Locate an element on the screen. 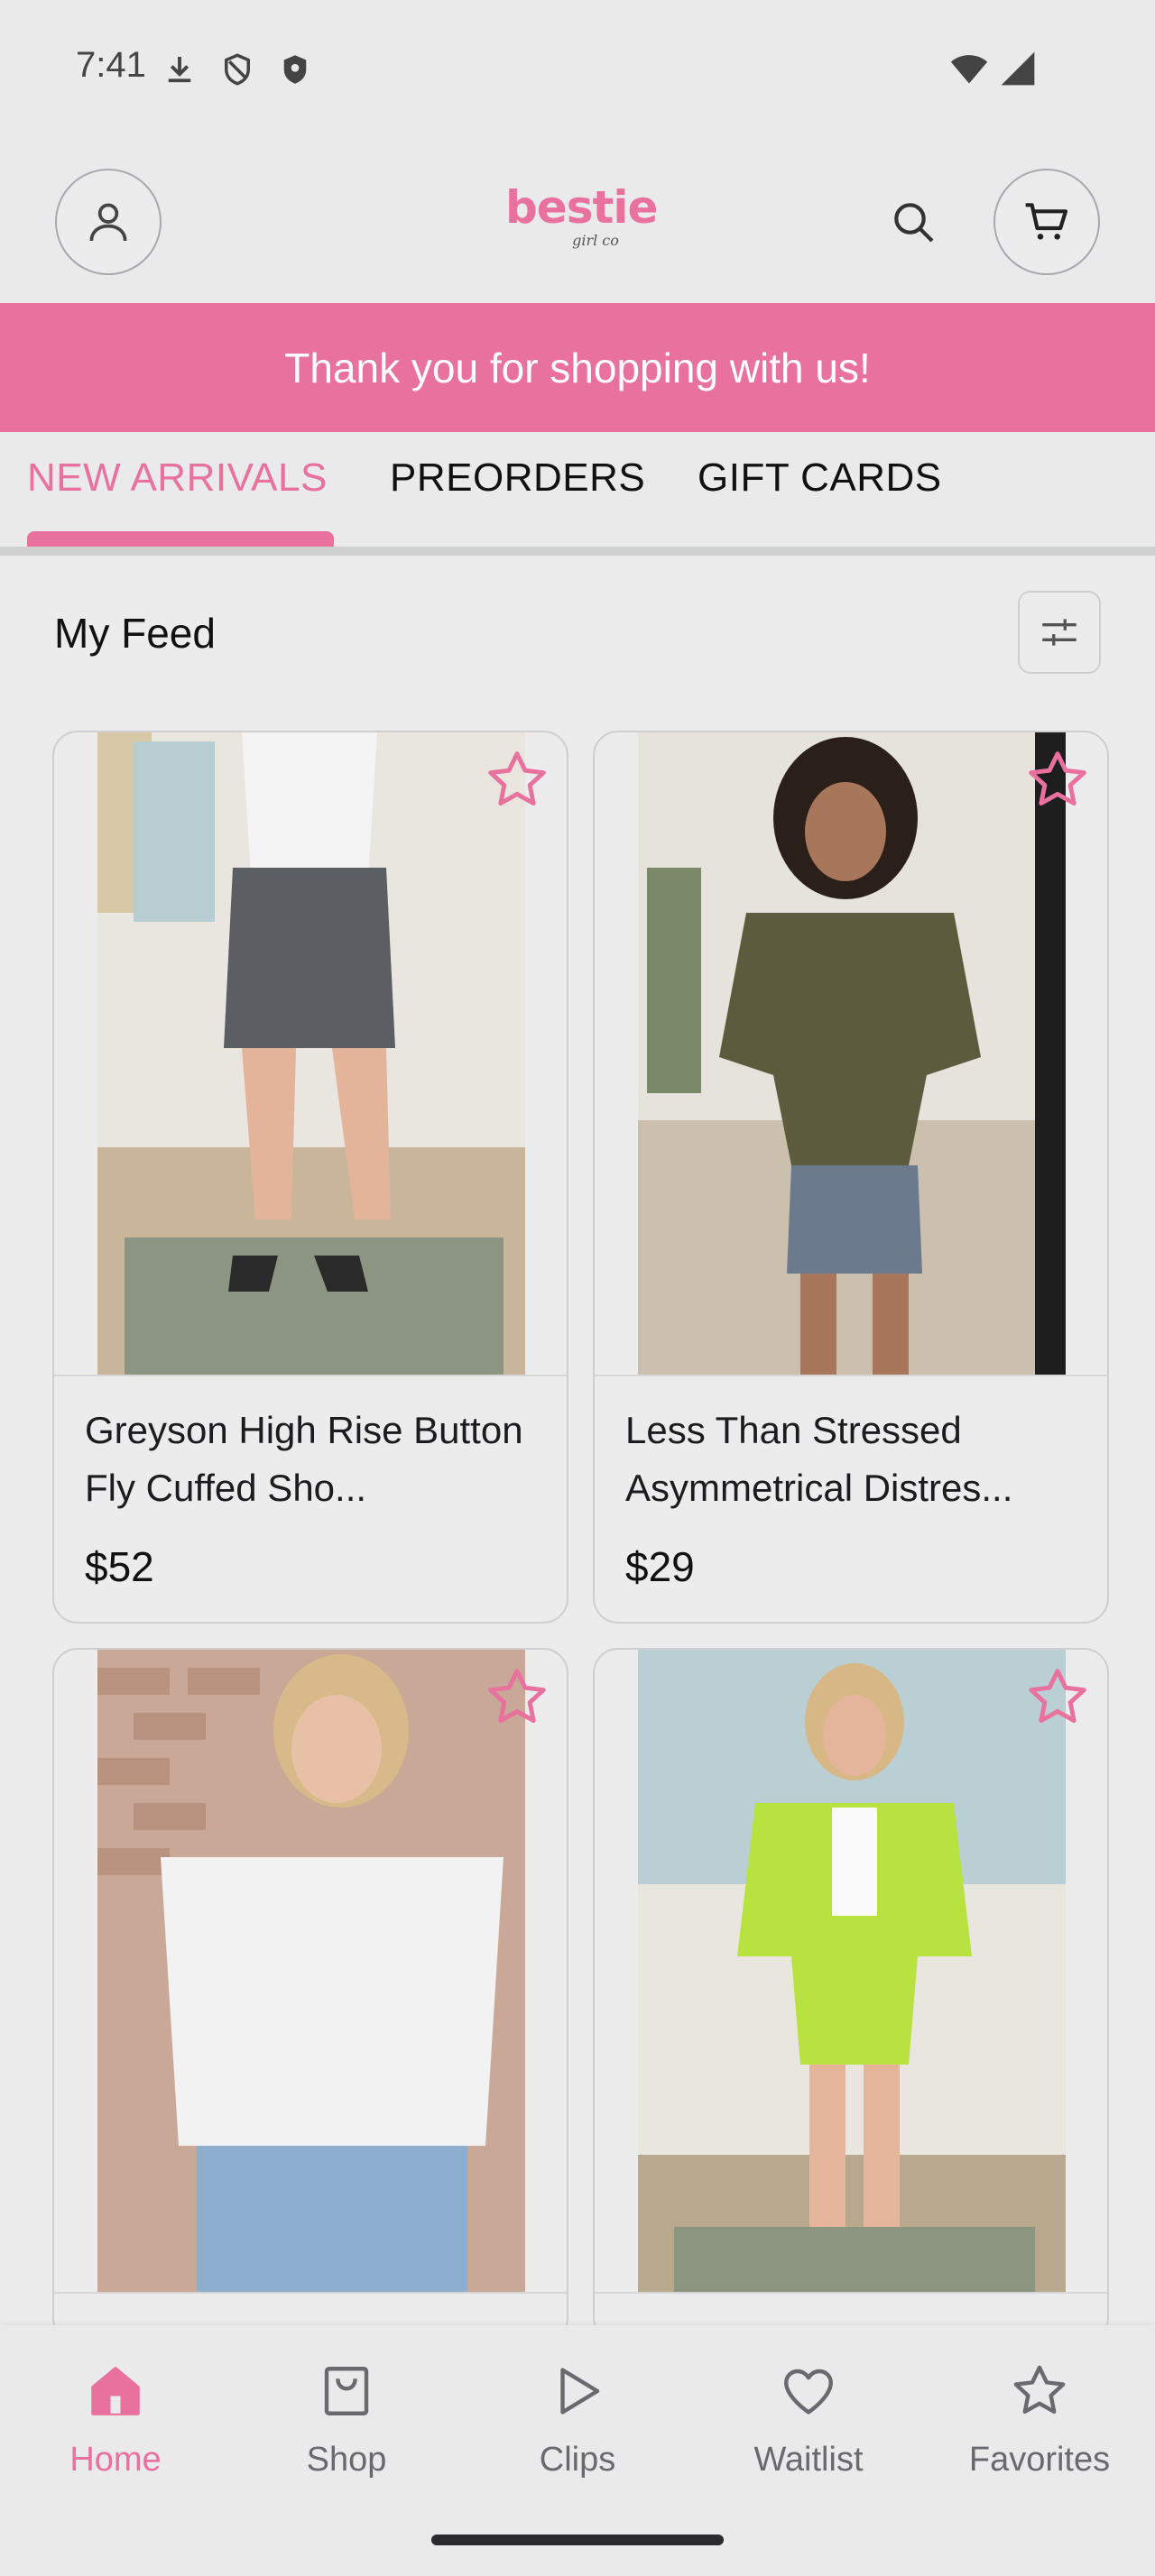  nav-shop: Shop is located at coordinates (346, 2420).